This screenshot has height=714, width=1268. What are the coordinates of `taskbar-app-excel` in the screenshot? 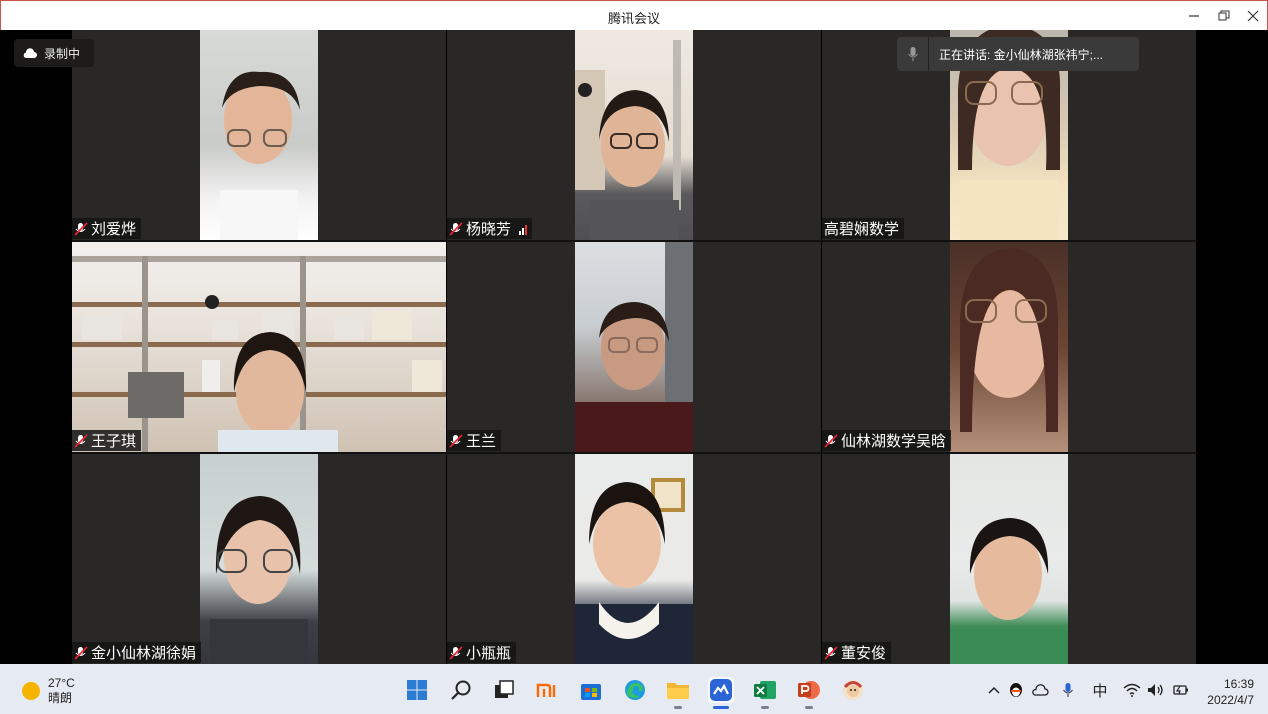 It's located at (765, 693).